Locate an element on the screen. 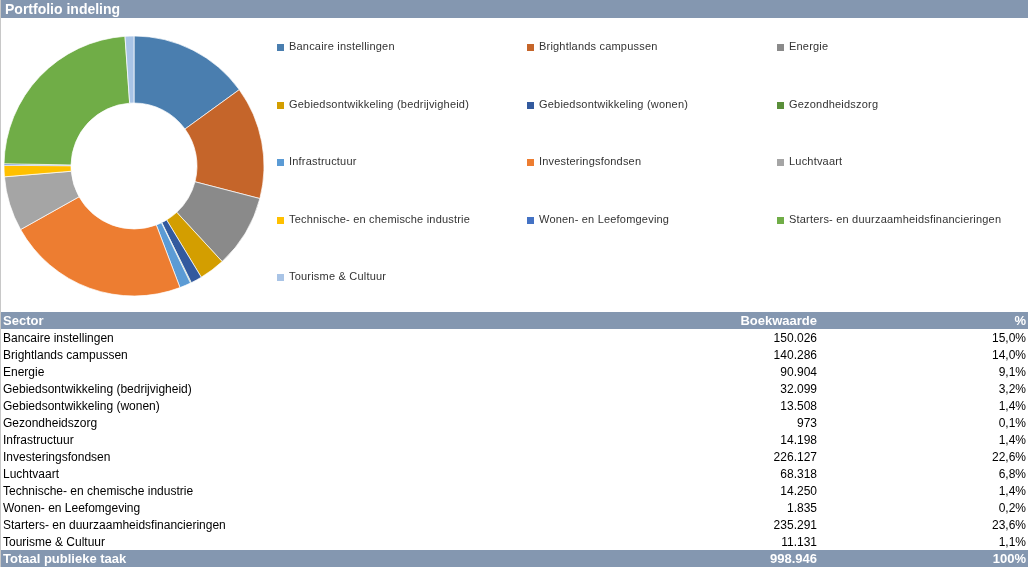 Image resolution: width=1028 pixels, height=567 pixels. legend-label: Bancaire instellingen is located at coordinates (342, 46).